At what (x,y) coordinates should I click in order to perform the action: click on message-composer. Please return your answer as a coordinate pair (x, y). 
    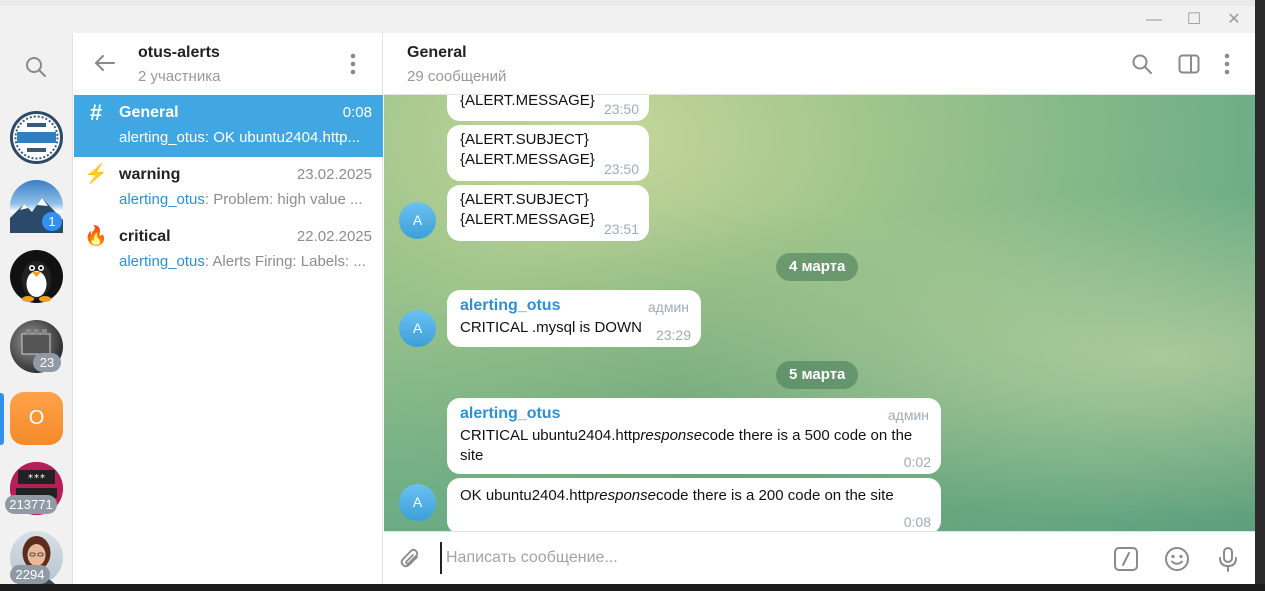
    Looking at the image, I should click on (819, 557).